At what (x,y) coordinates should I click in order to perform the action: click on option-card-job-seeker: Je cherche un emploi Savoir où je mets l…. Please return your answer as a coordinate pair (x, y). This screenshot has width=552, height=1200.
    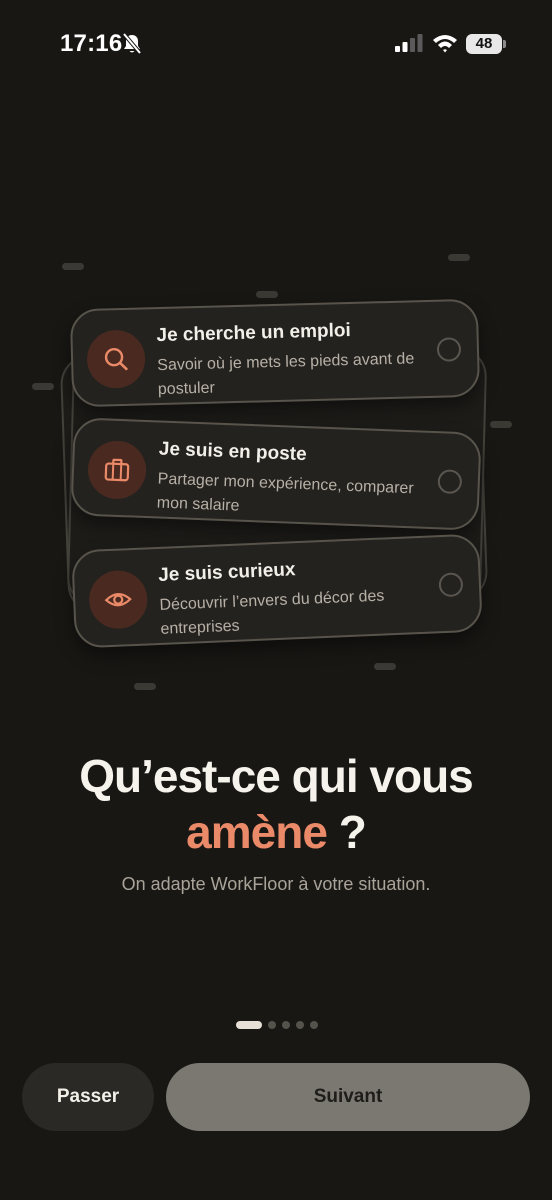
    Looking at the image, I should click on (275, 353).